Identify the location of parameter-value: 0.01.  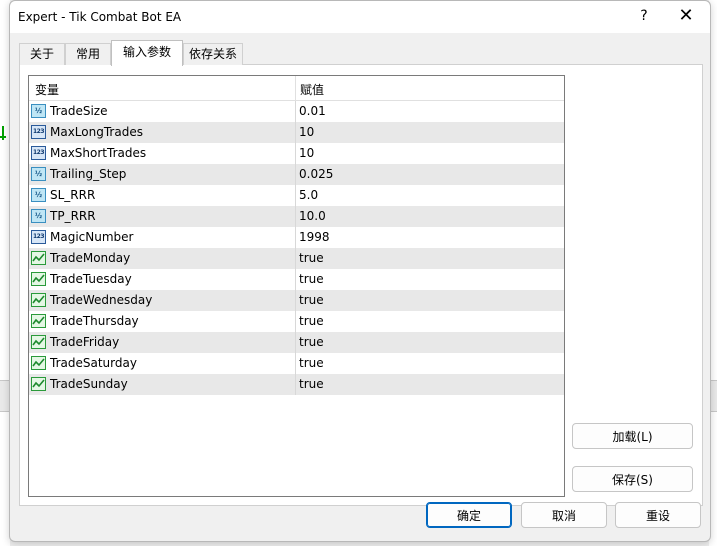
(312, 111).